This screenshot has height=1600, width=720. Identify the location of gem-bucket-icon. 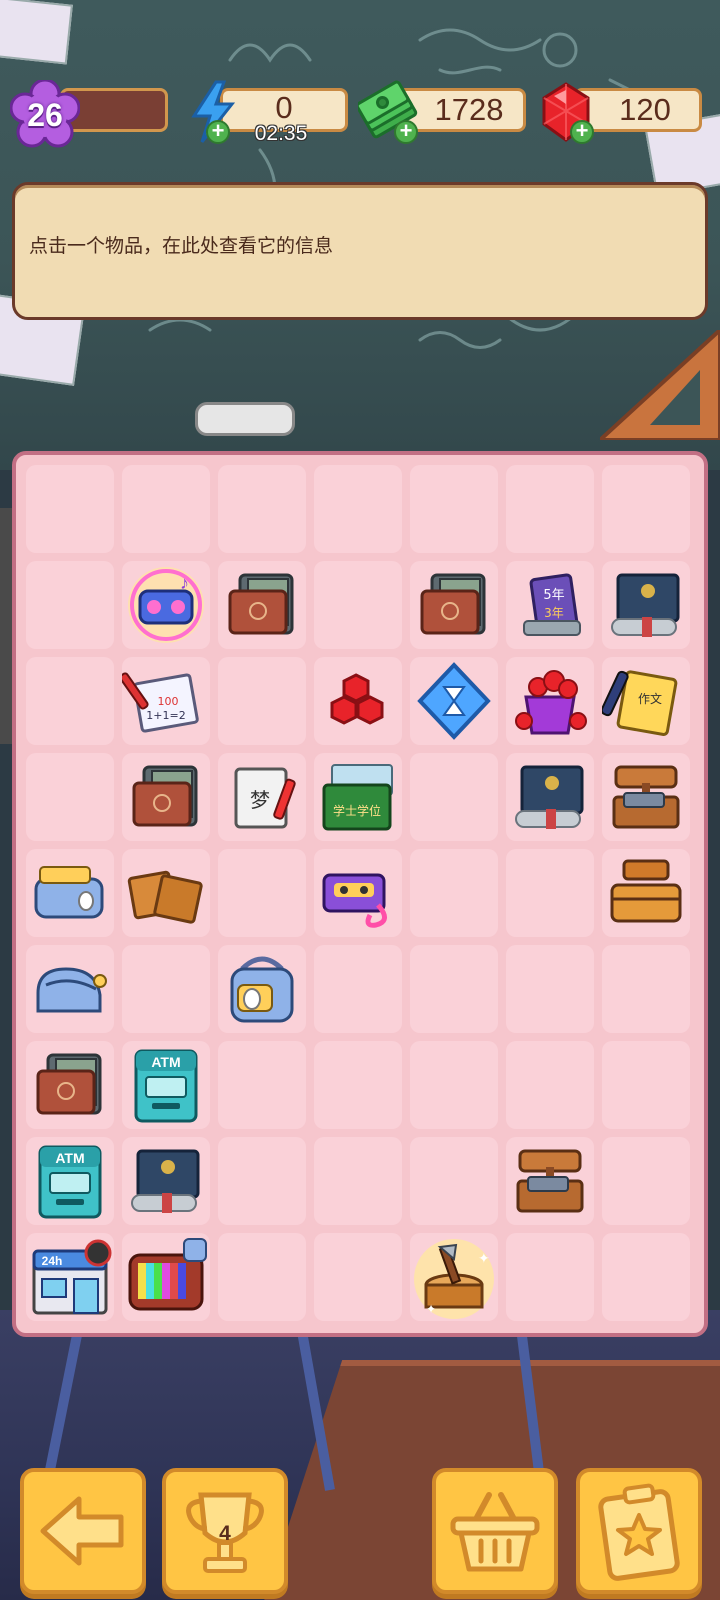
(551, 702).